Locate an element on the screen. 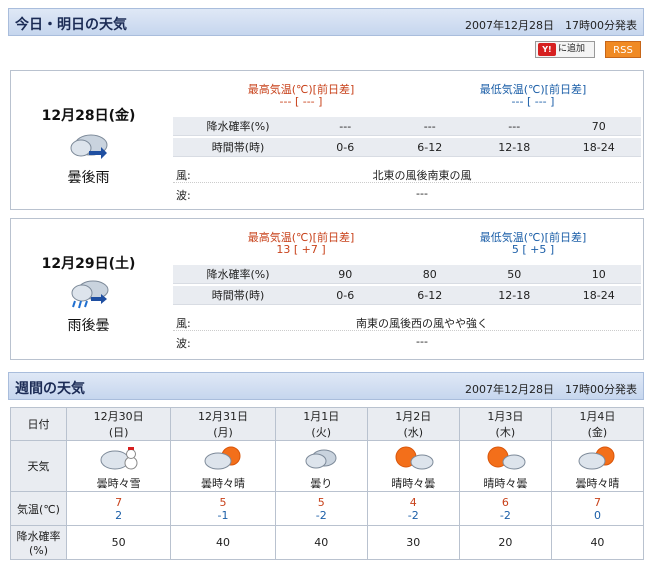  precip-value: 90 is located at coordinates (345, 274).